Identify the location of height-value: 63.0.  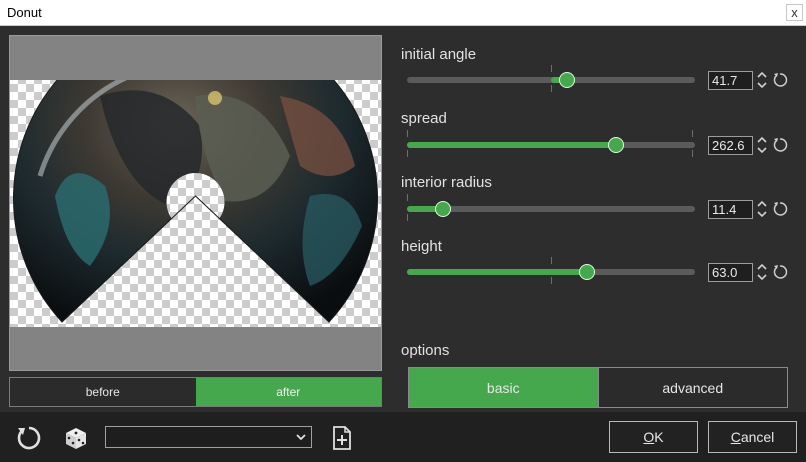
(730, 272).